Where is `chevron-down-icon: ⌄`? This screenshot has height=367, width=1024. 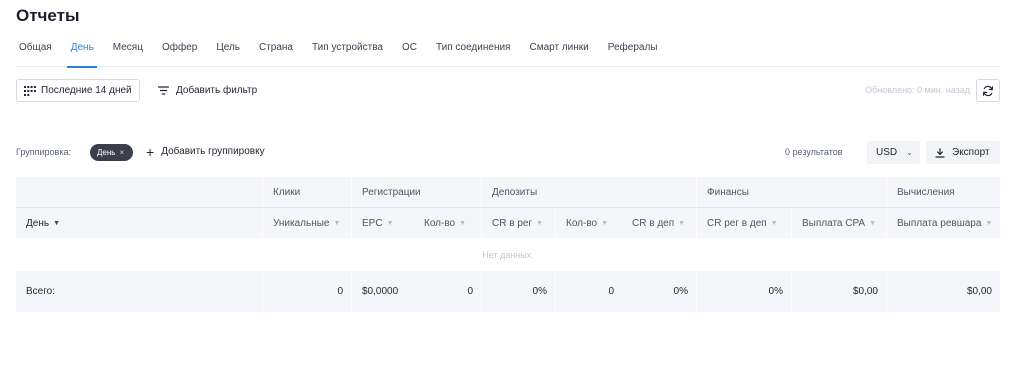
chevron-down-icon: ⌄ is located at coordinates (909, 152).